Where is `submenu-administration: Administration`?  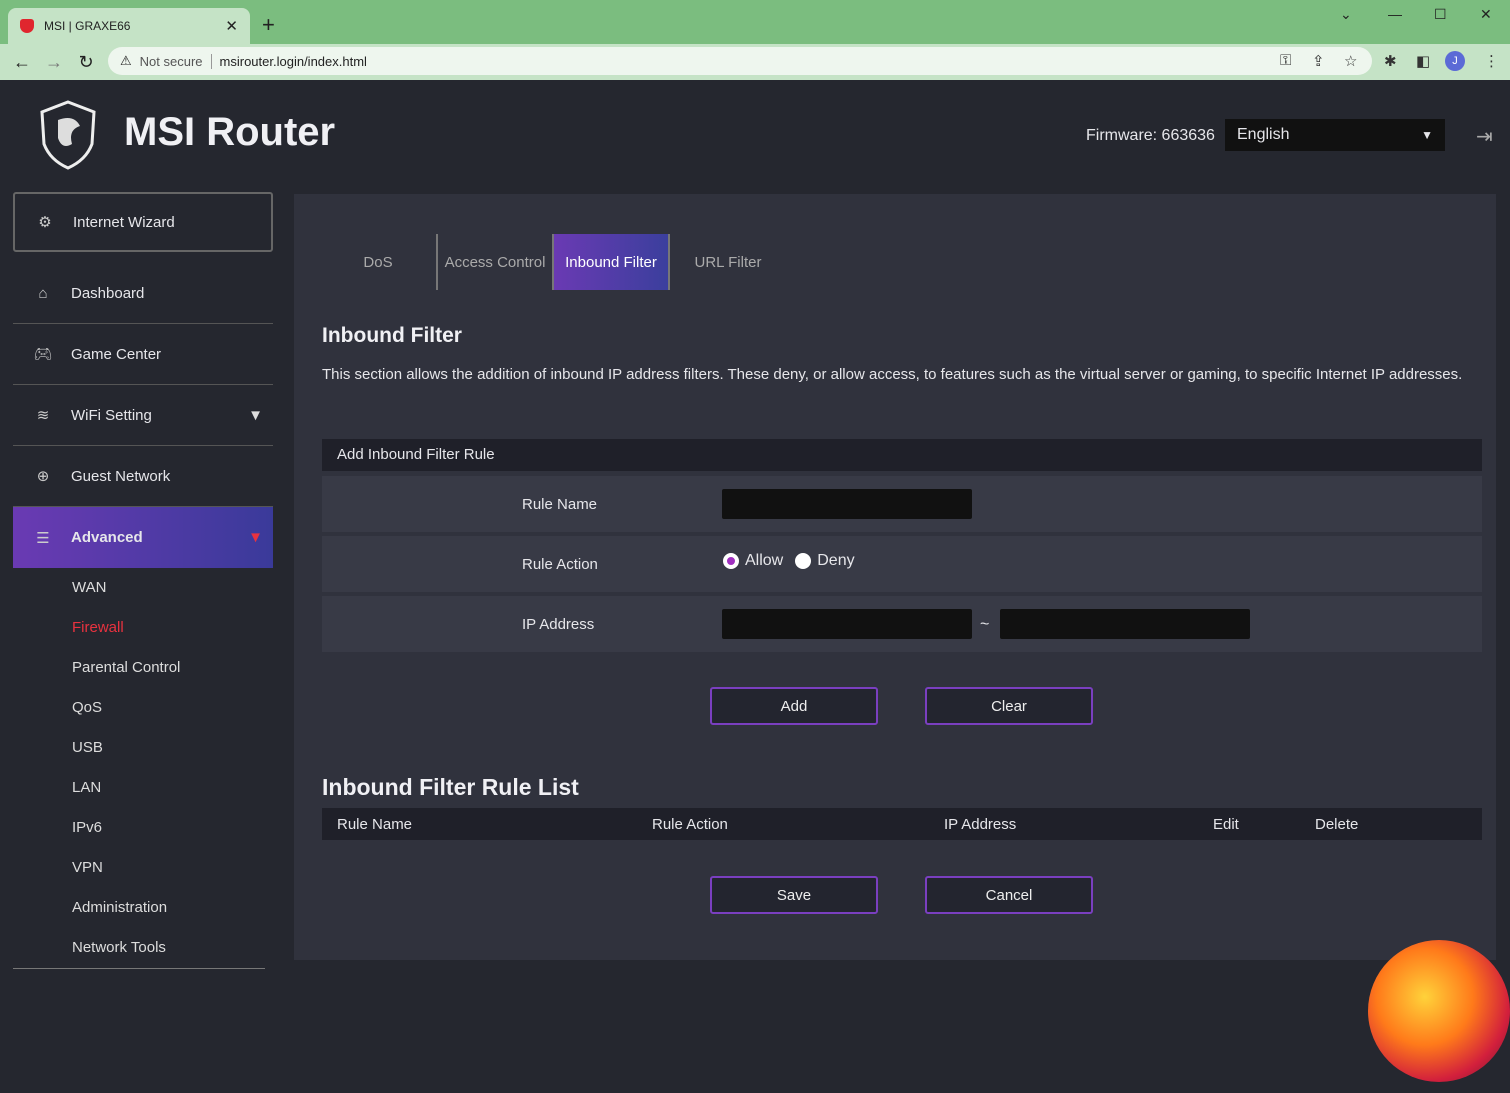 submenu-administration: Administration is located at coordinates (119, 907).